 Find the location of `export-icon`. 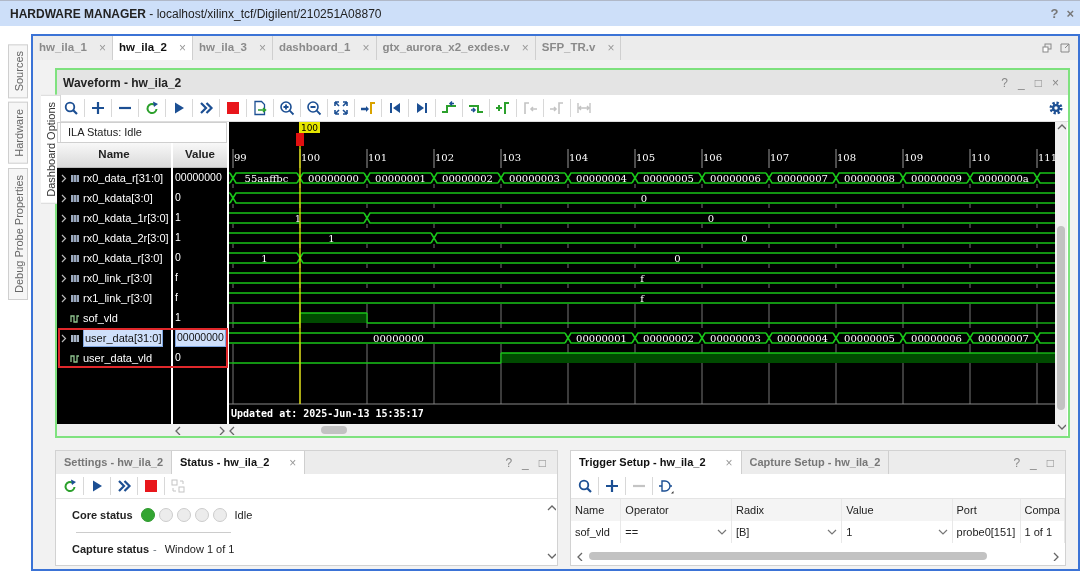

export-icon is located at coordinates (260, 108).